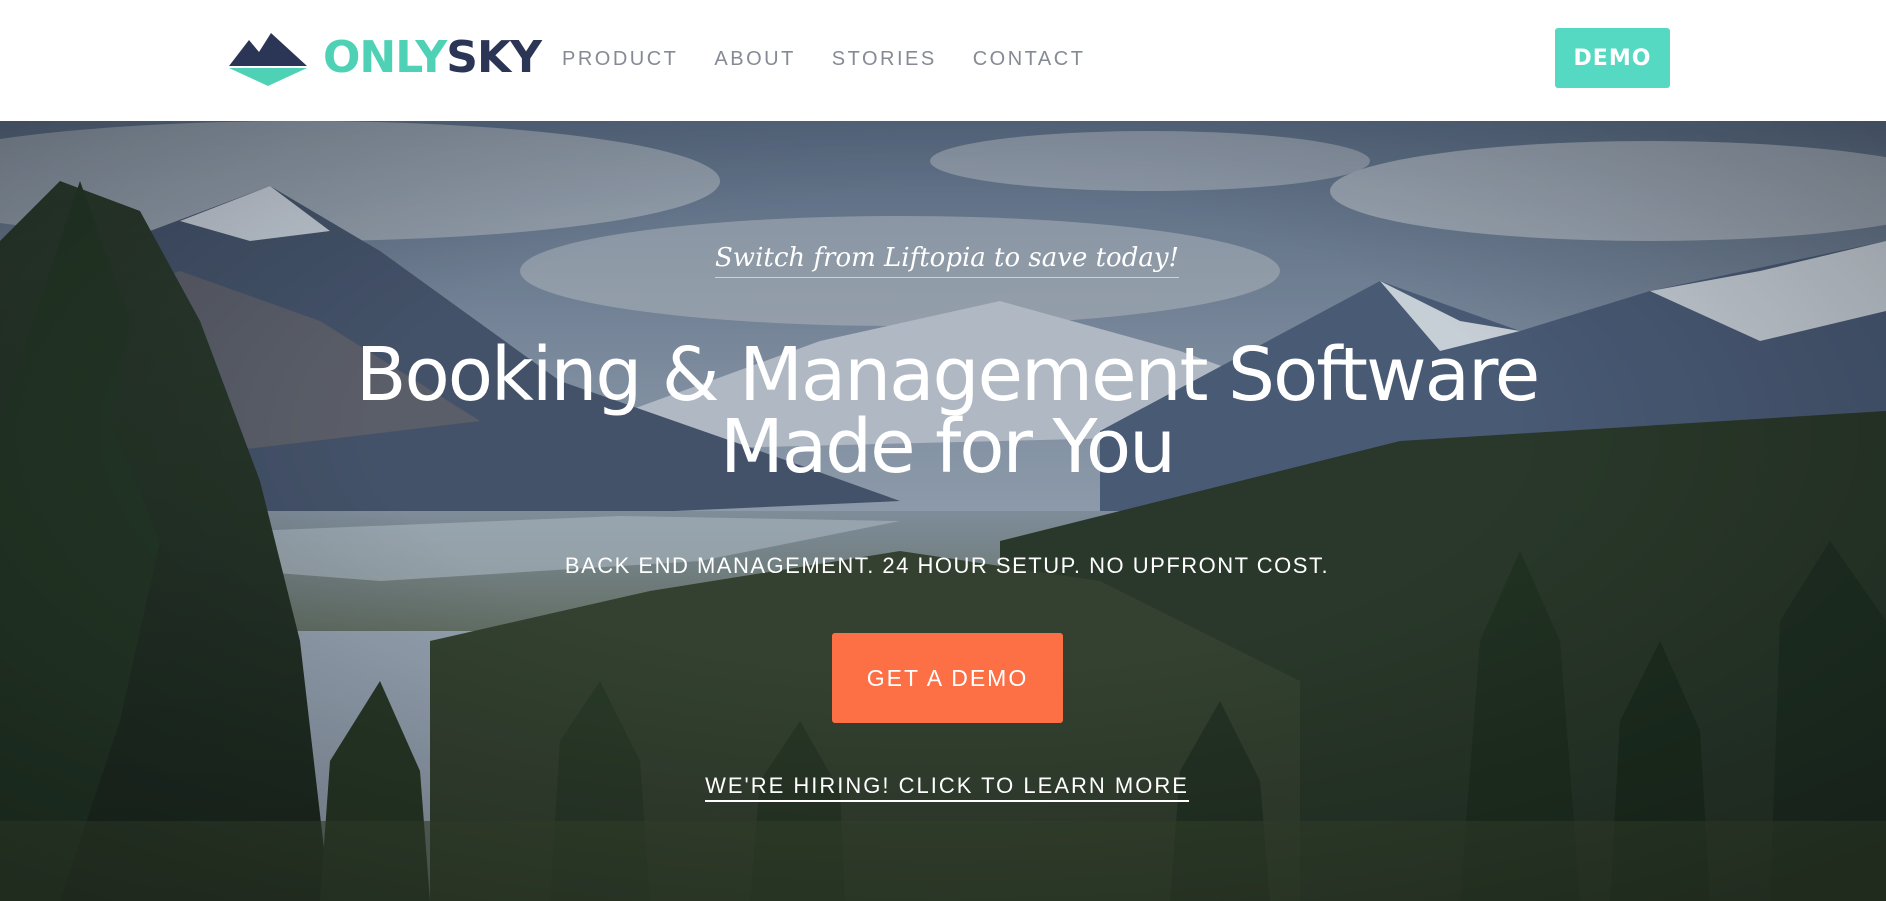 Image resolution: width=1886 pixels, height=901 pixels. I want to click on nav-item-stories: STORIES, so click(884, 59).